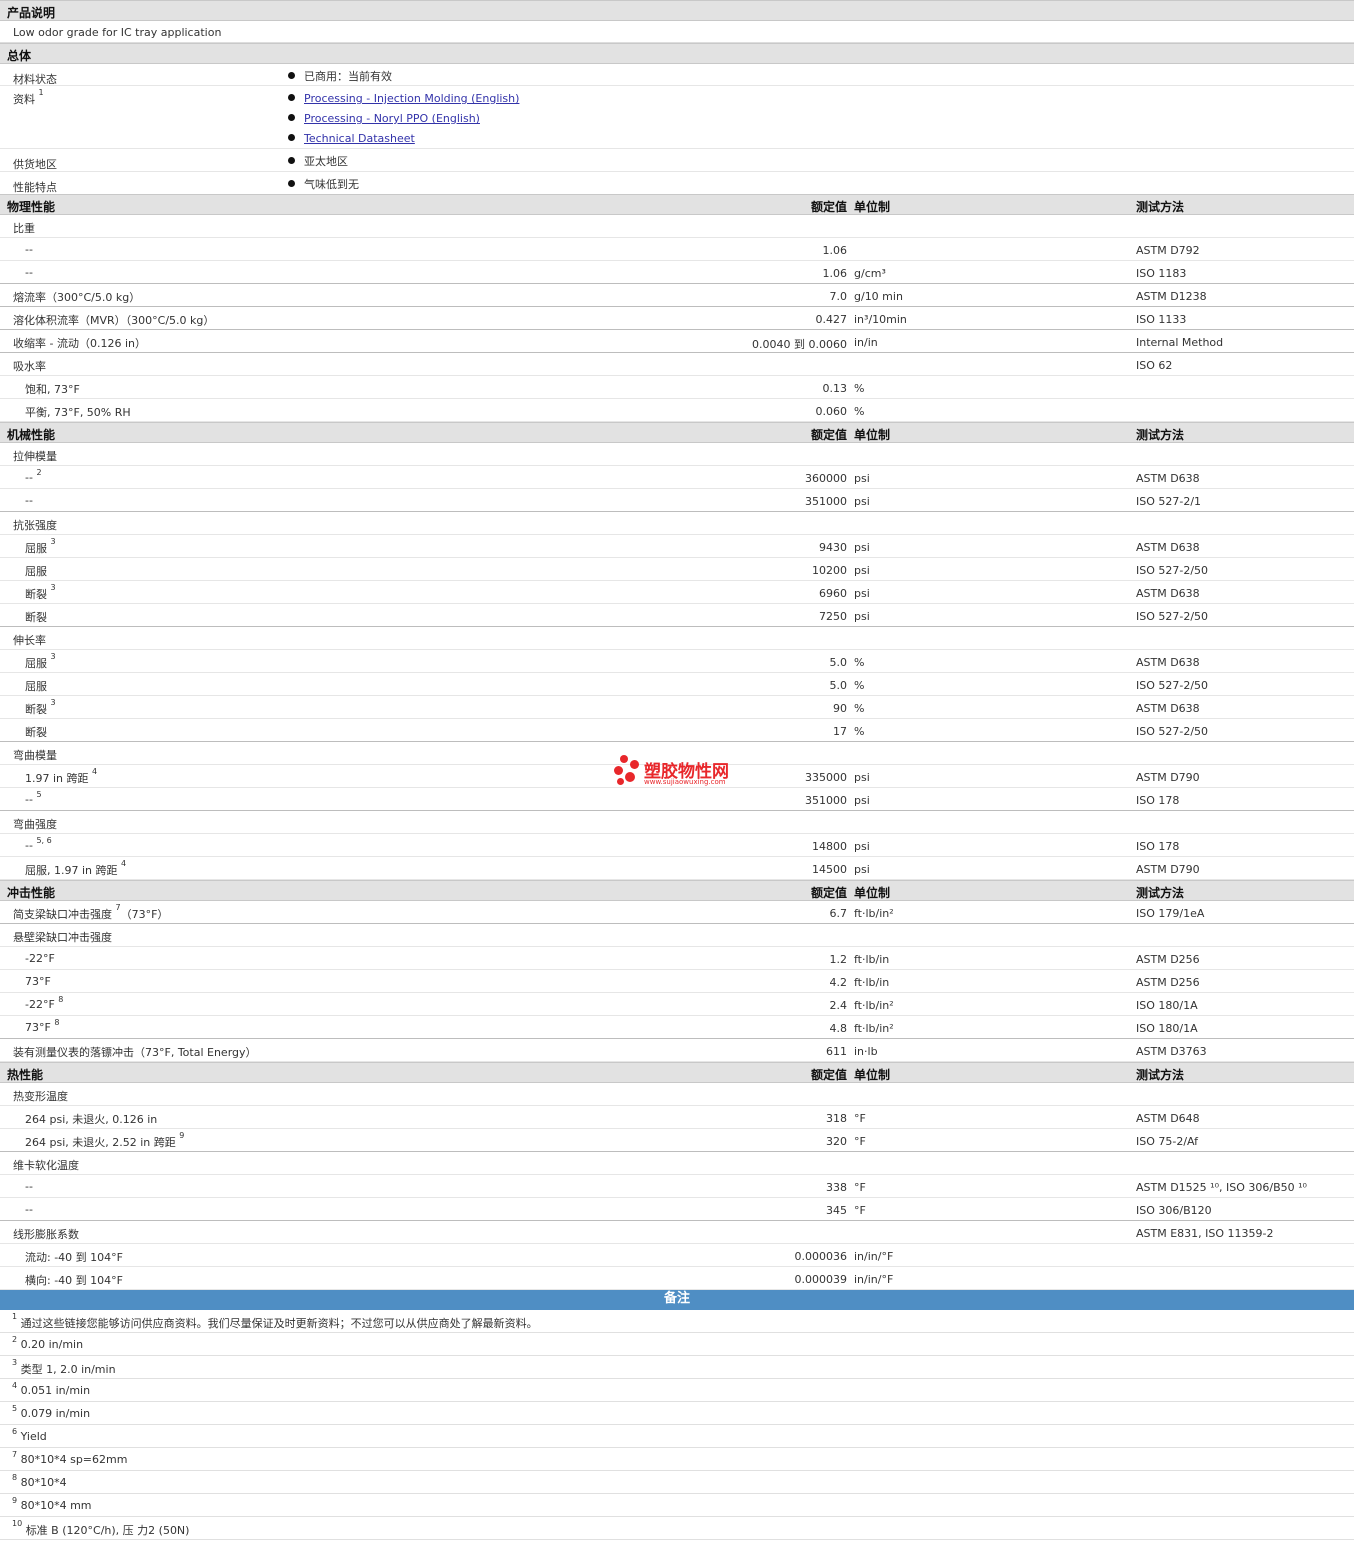 The image size is (1354, 1544). What do you see at coordinates (679, 772) in the screenshot?
I see `watermark-logo: 塑胶物性网 www.sujiaowuxing.com` at bounding box center [679, 772].